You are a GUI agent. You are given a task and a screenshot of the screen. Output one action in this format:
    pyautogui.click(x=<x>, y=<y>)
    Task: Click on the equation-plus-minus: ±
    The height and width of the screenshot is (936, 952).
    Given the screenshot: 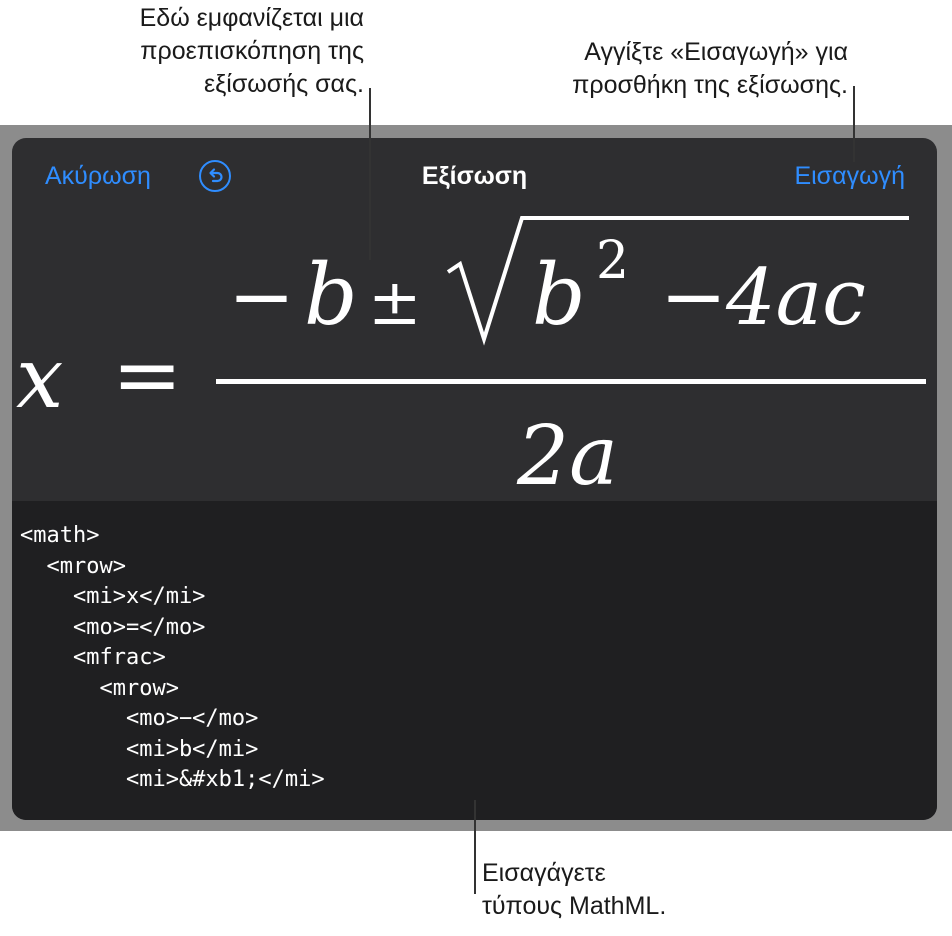 What is the action you would take?
    pyautogui.click(x=395, y=303)
    